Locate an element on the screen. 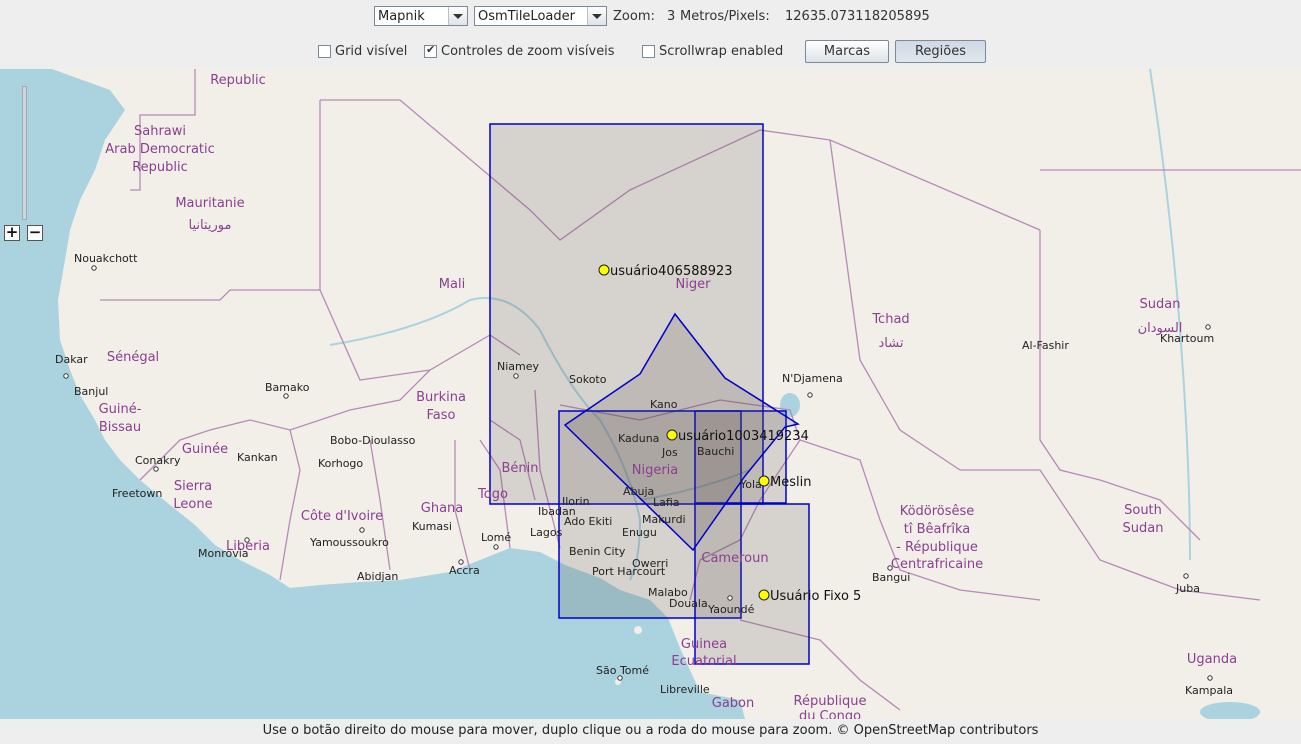  city-label: Port Harcourt is located at coordinates (629, 571).